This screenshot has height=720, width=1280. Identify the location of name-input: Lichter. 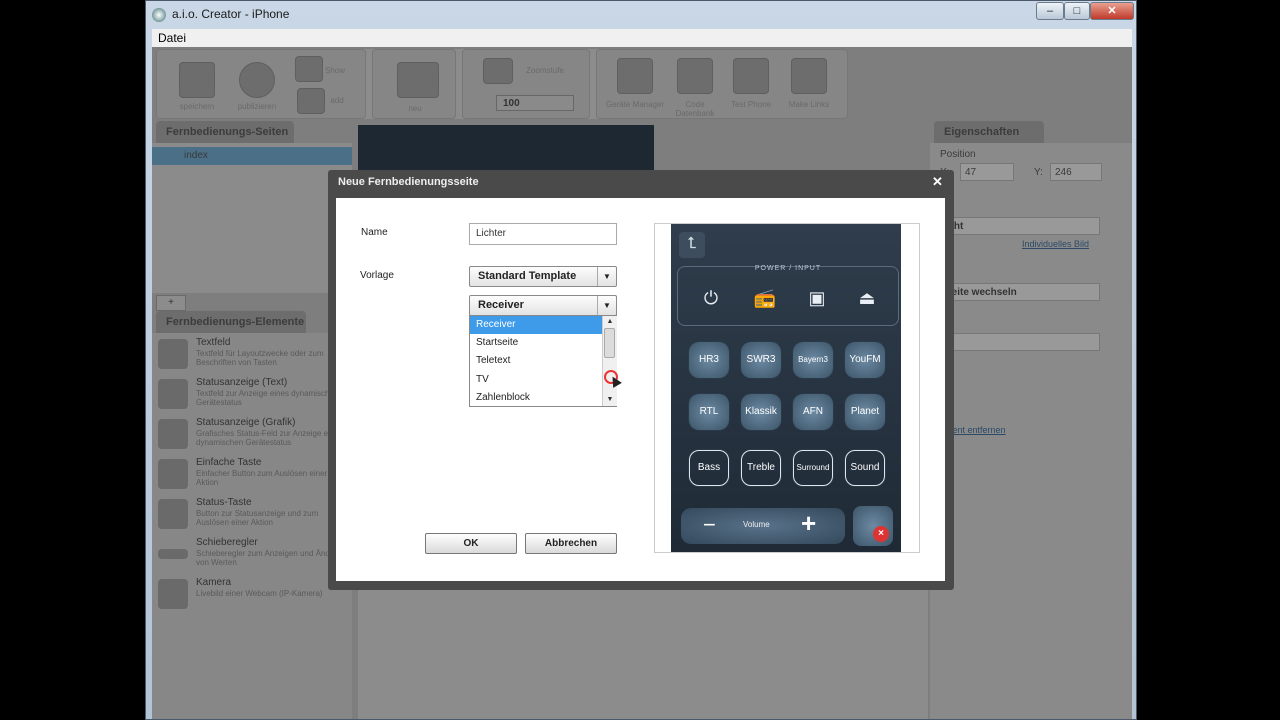
(543, 234).